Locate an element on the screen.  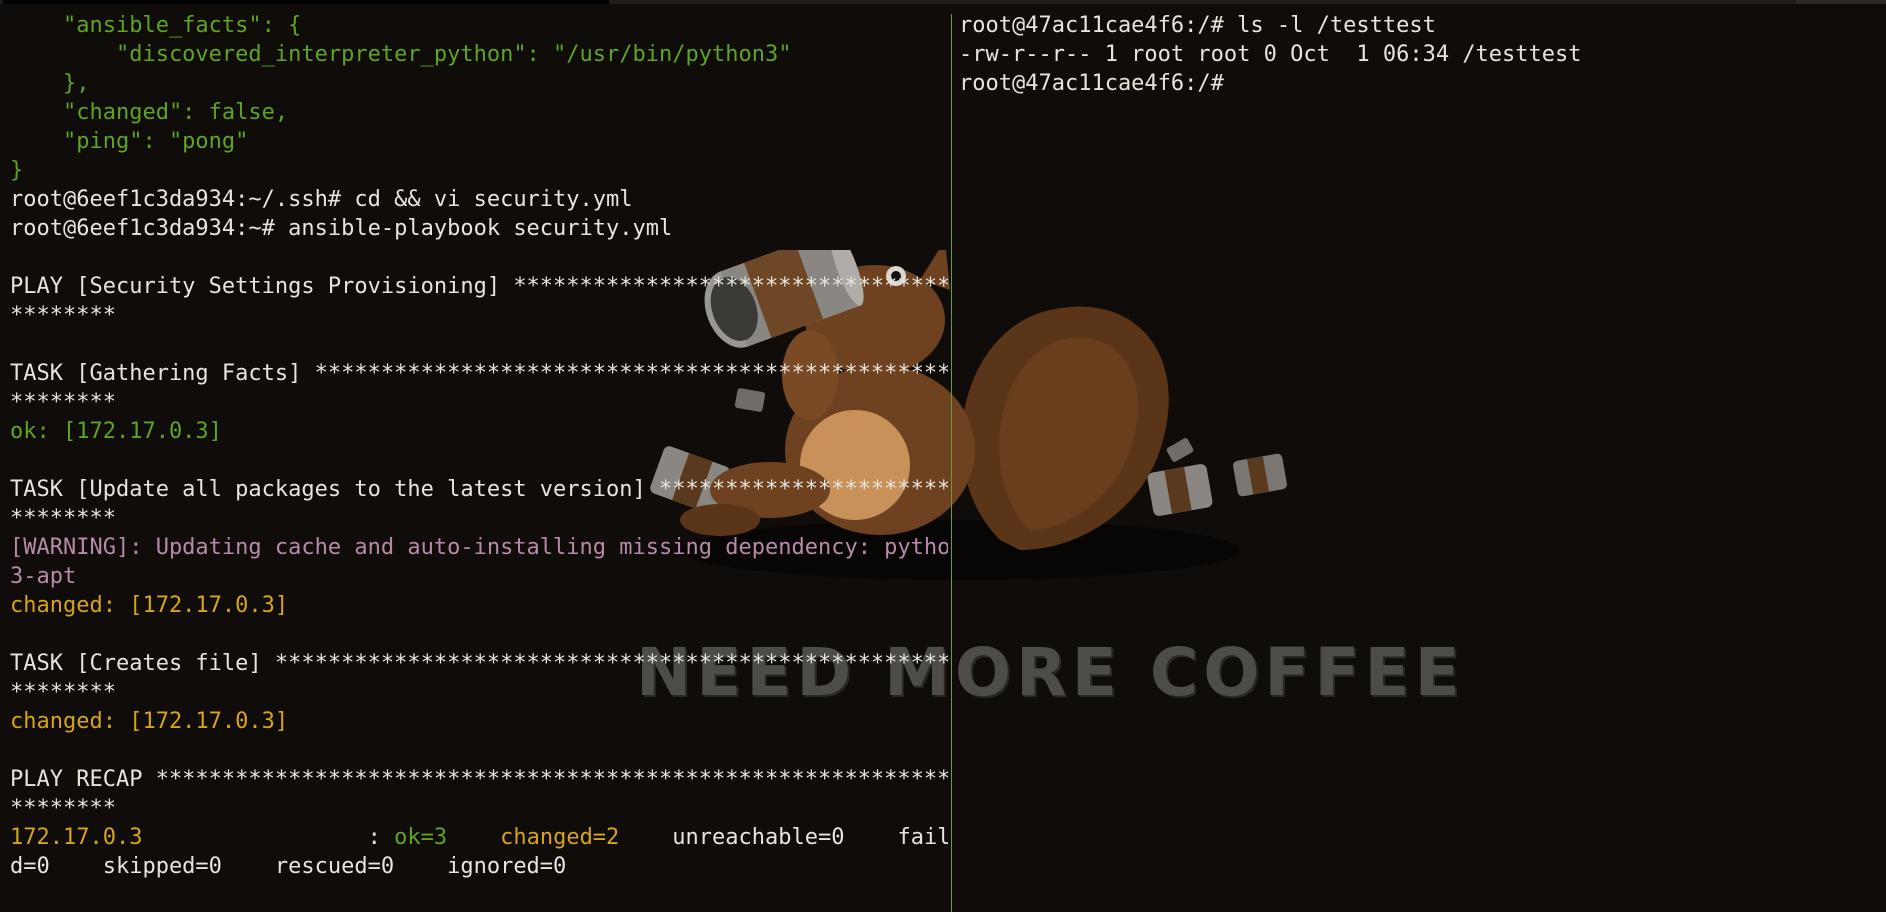
pane-divider is located at coordinates (951, 463).